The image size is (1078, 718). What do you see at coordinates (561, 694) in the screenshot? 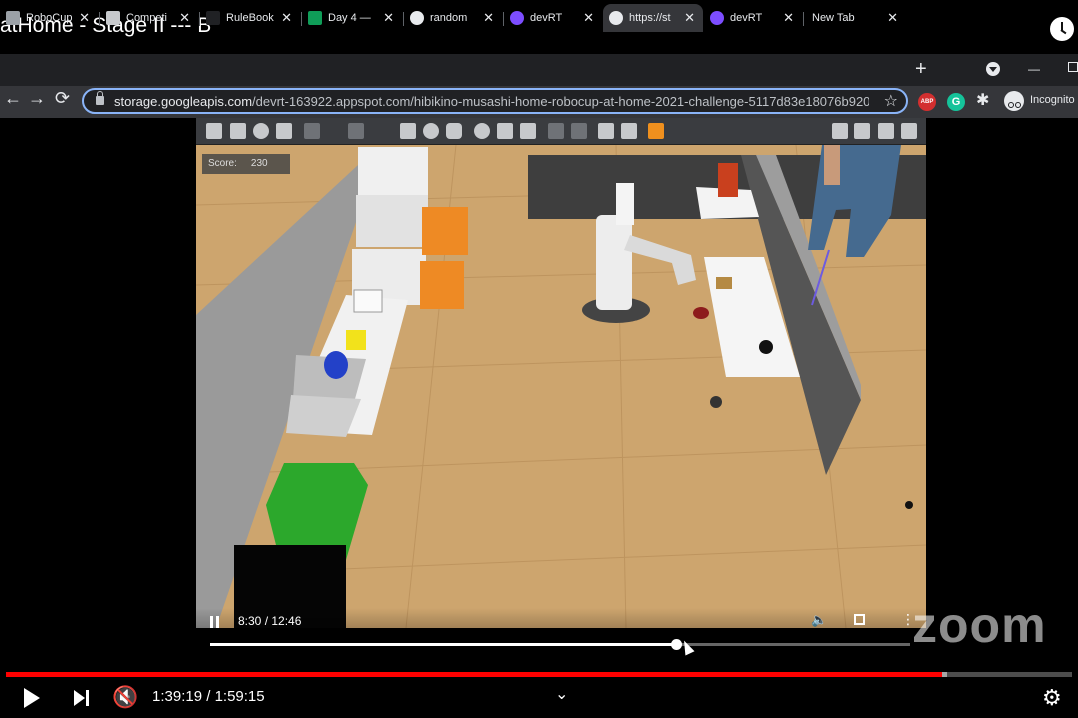
I see `chevron-down-icon: ⌄` at bounding box center [561, 694].